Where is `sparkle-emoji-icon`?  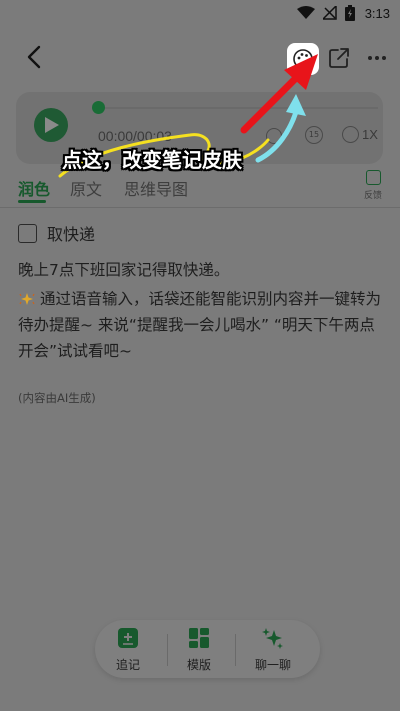 sparkle-emoji-icon is located at coordinates (27, 299).